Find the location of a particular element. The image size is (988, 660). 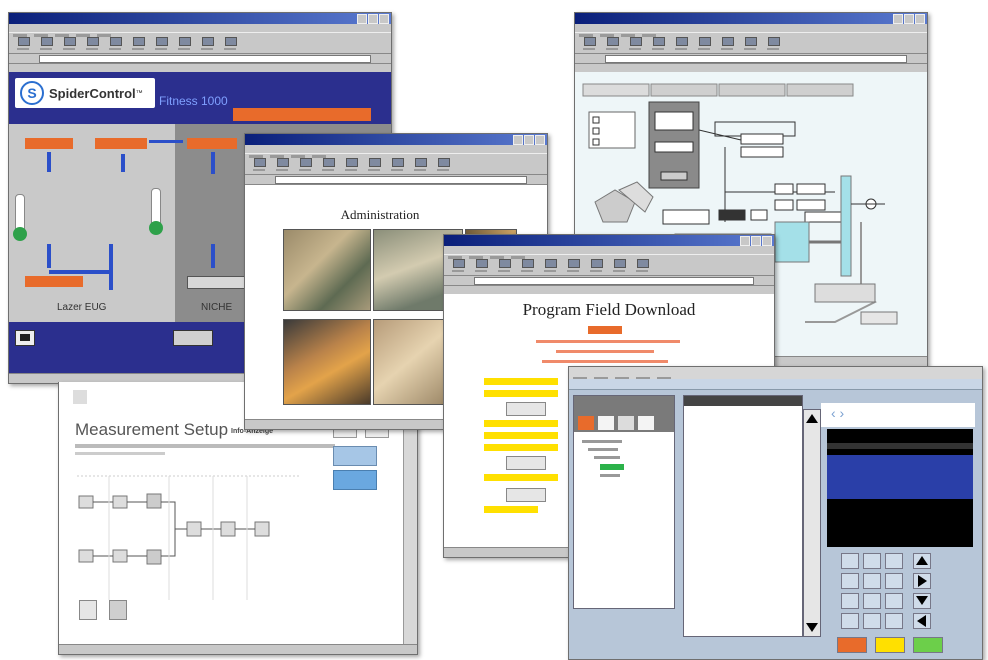

nav-arrows-icon: ‹ › is located at coordinates (837, 413).